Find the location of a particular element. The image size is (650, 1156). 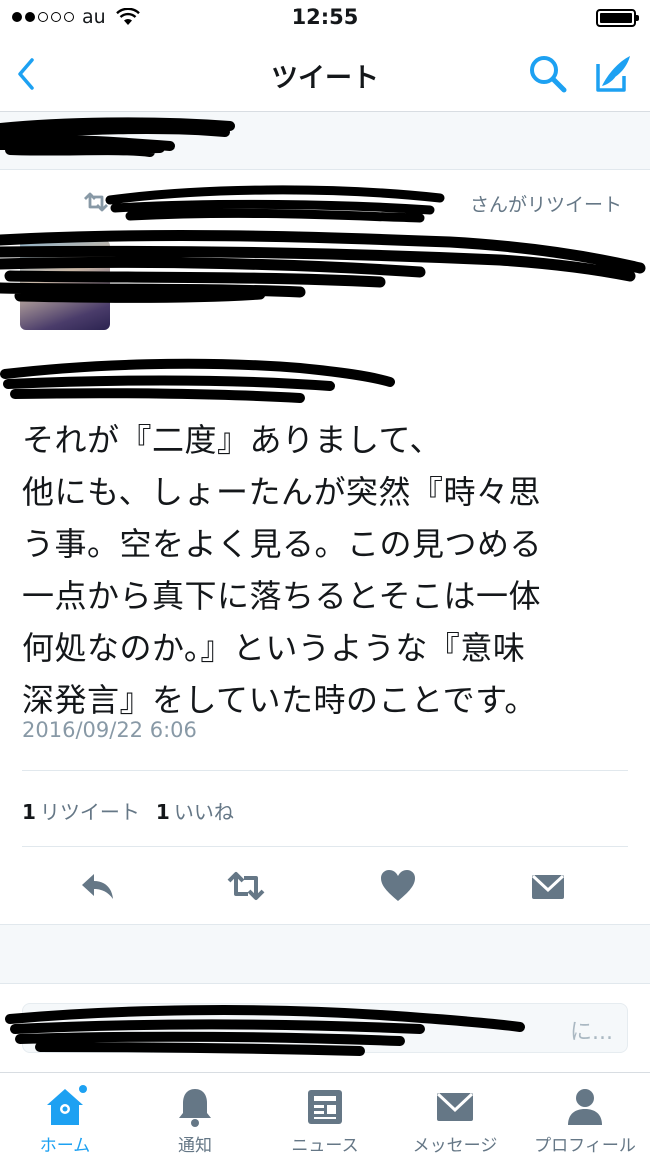

tweet-text-line: それが『二度』ありまして、 is located at coordinates (232, 440).